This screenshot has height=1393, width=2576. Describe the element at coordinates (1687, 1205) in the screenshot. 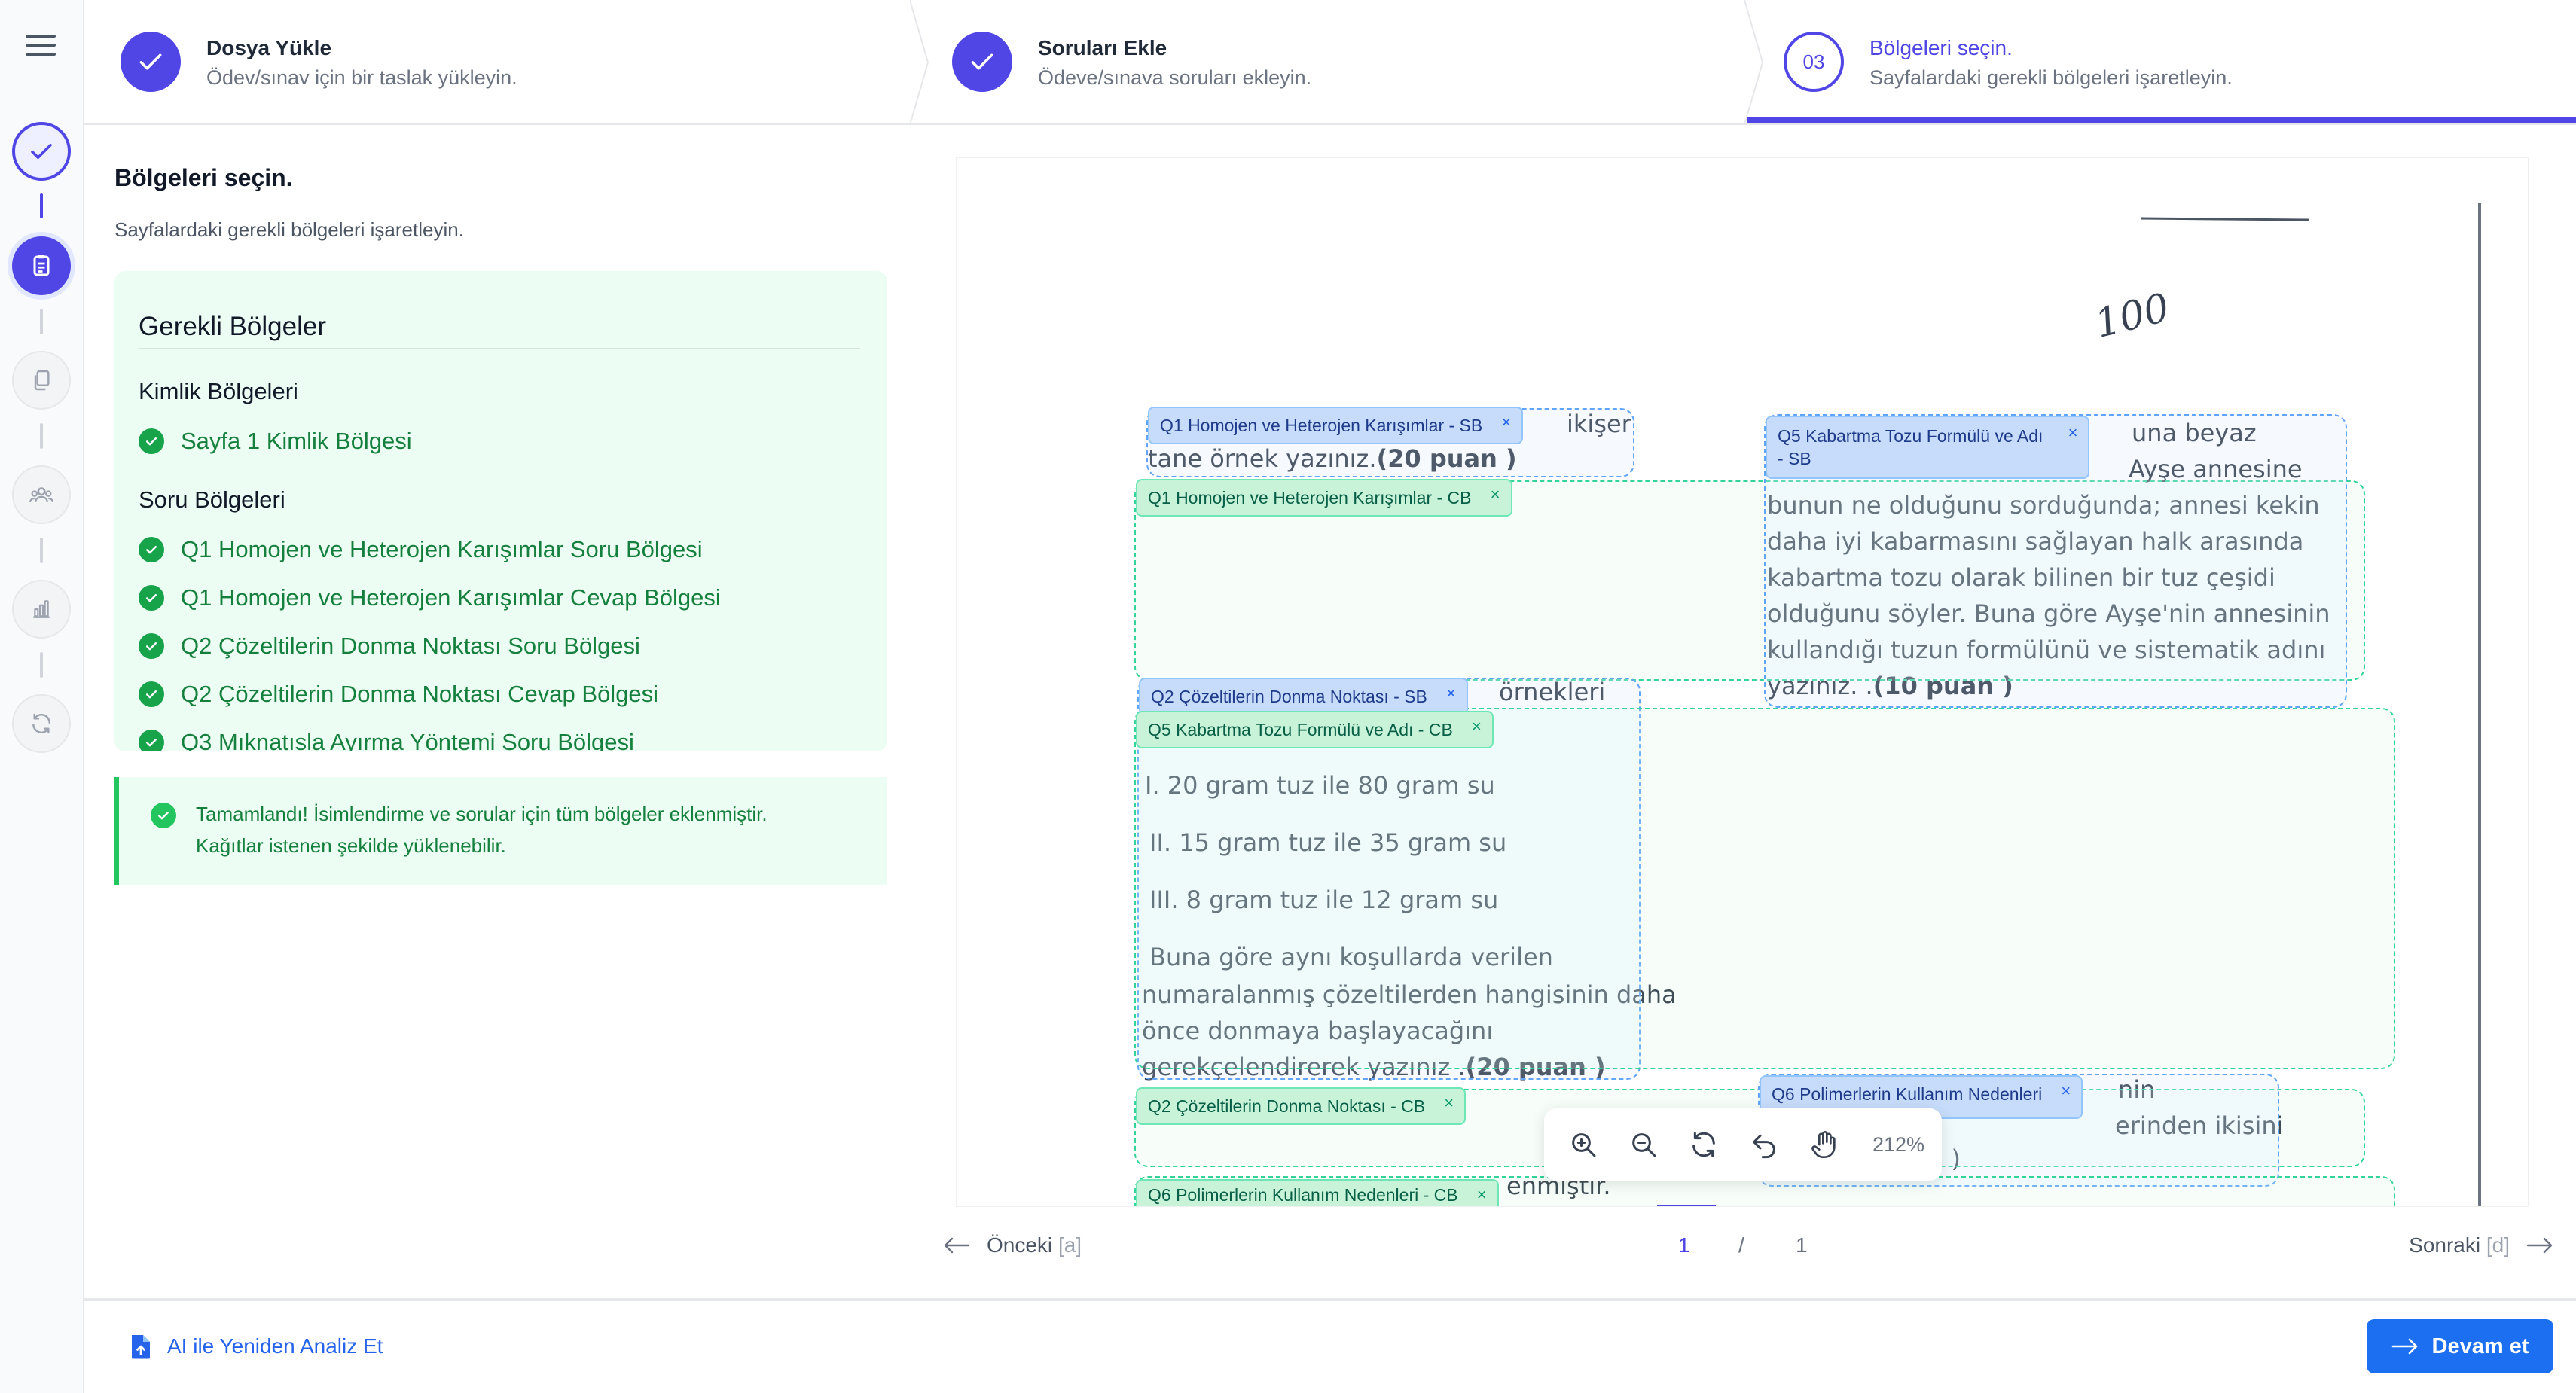

I see `scroll-indicator` at that location.